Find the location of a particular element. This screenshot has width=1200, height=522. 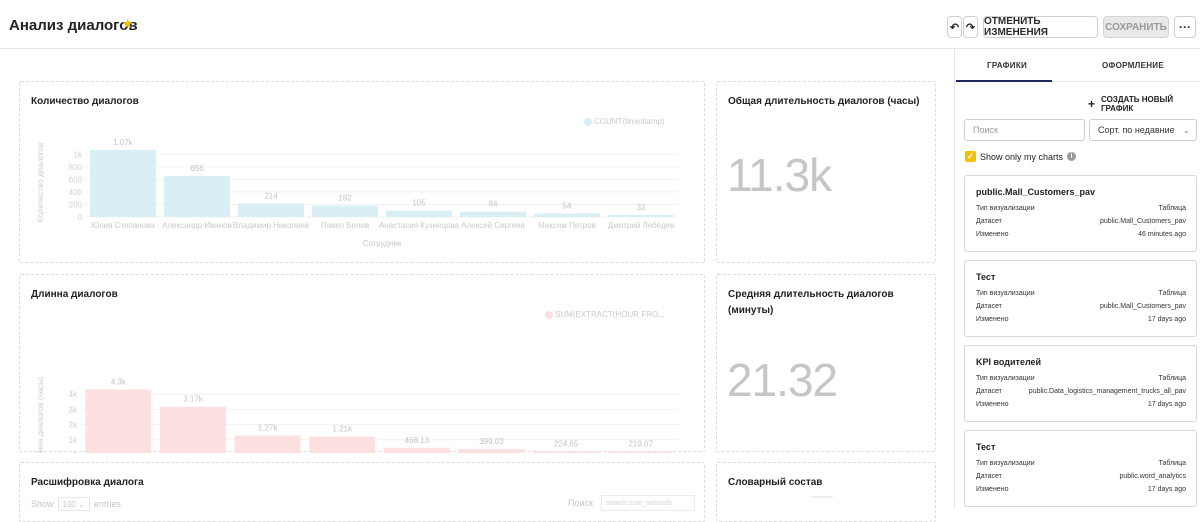

dataset-value: public.word_analytics is located at coordinates (1152, 476).